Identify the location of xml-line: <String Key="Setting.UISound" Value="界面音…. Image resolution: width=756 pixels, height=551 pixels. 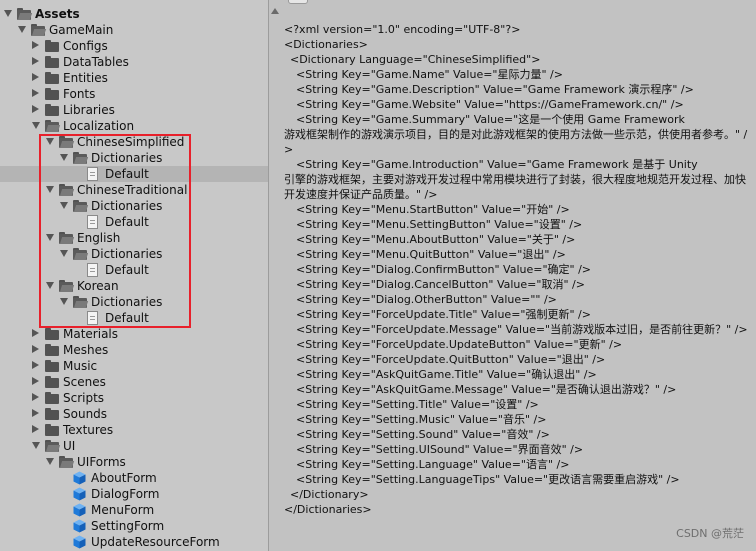
(440, 449).